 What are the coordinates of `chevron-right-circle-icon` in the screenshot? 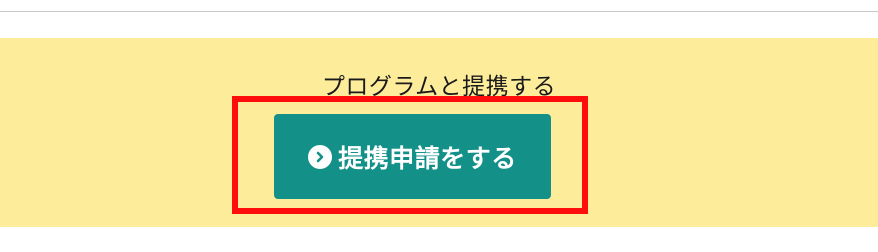 It's located at (320, 156).